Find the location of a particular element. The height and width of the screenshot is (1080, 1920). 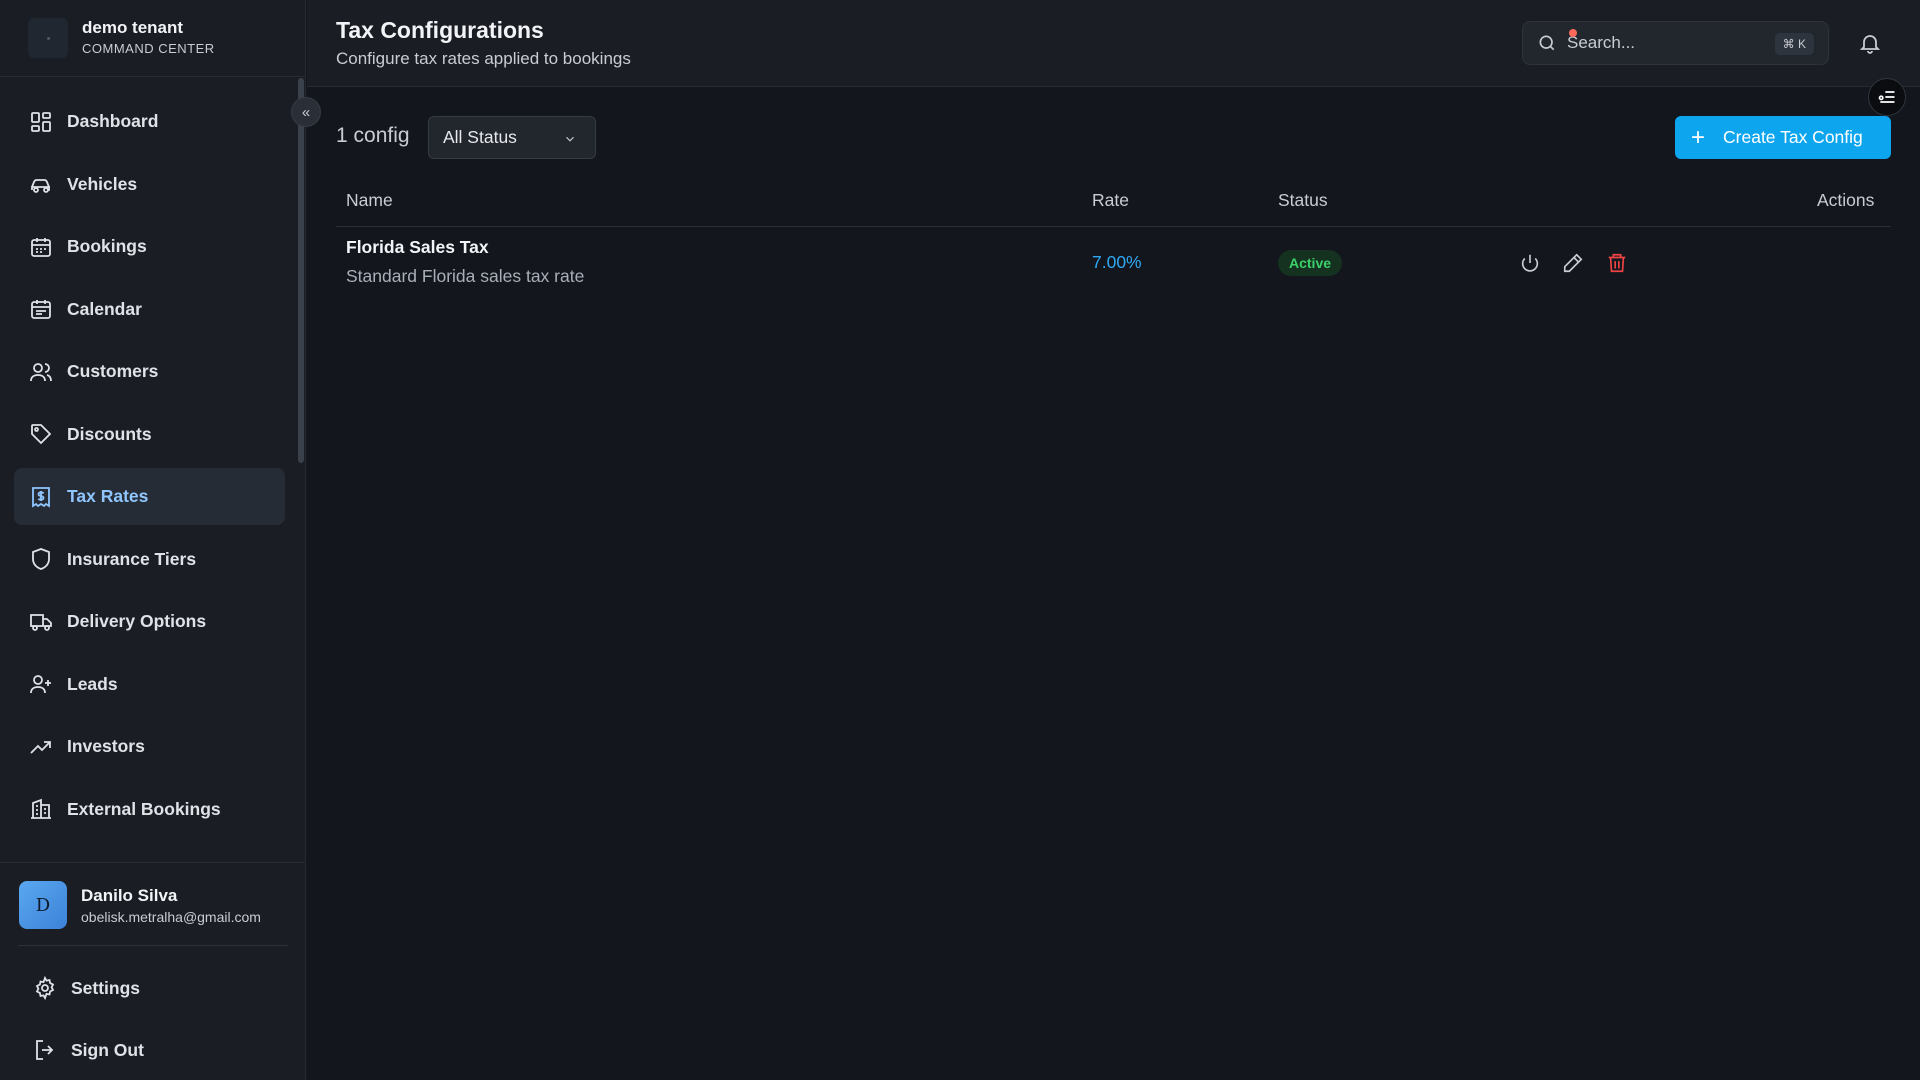

plus-icon: + is located at coordinates (1698, 137).